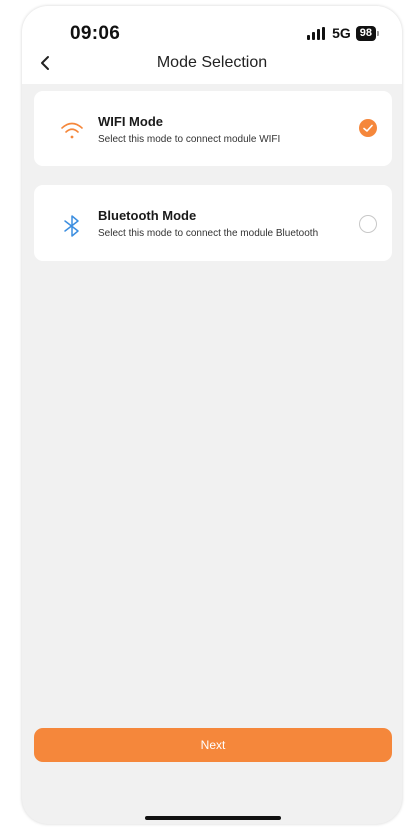 This screenshot has width=410, height=829. Describe the element at coordinates (212, 62) in the screenshot. I see `page-title: Mode Selection` at that location.